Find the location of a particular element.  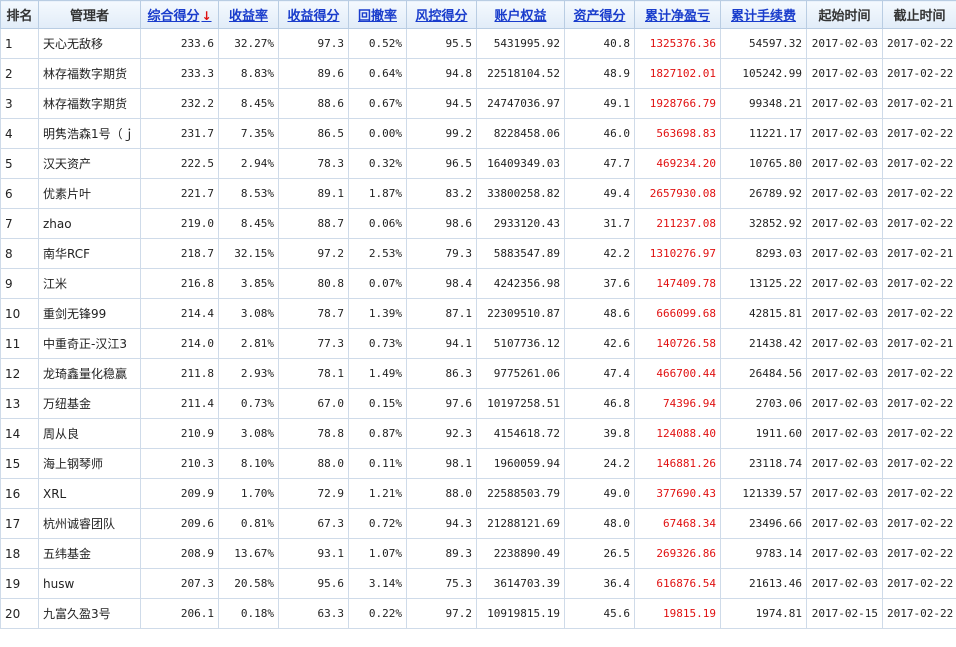

cell-rank: 5 is located at coordinates (19, 163).